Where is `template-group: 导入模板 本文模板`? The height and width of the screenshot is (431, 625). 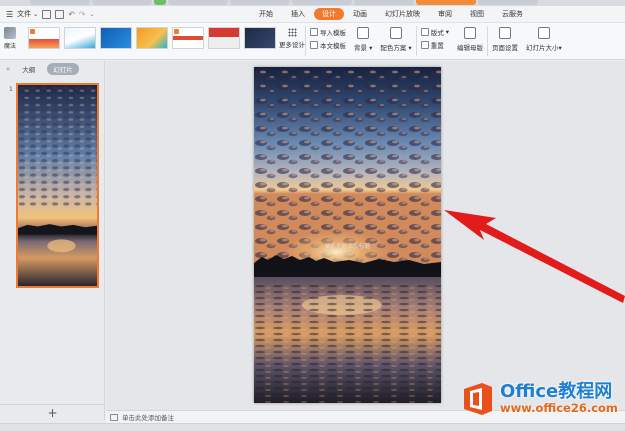 template-group: 导入模板 本文模板 is located at coordinates (328, 36).